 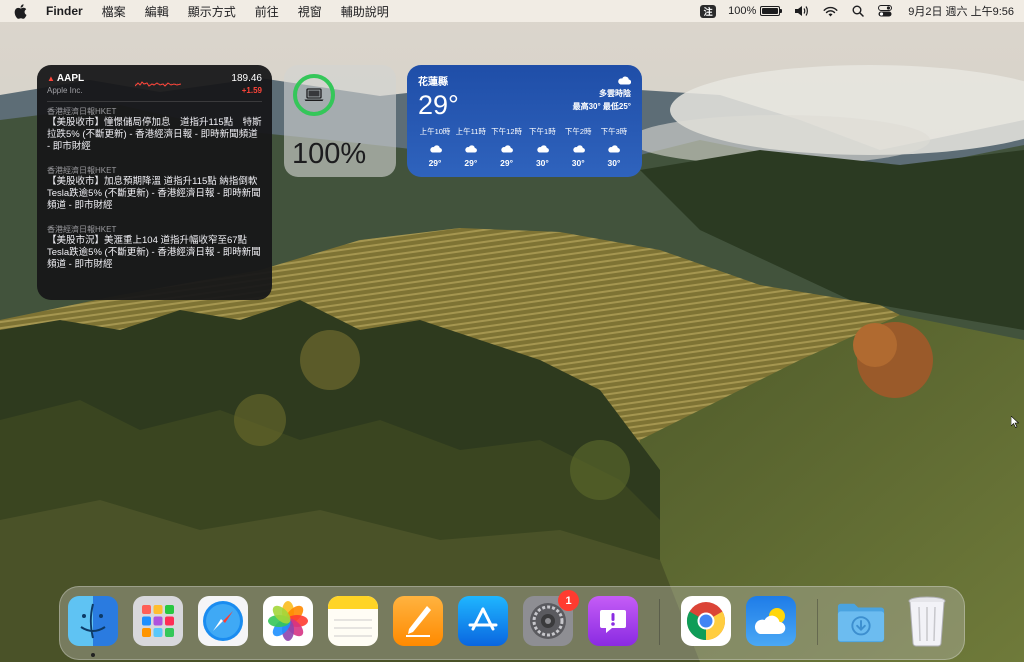 I want to click on hourly-item: 下午3時 30°, so click(x=614, y=147).